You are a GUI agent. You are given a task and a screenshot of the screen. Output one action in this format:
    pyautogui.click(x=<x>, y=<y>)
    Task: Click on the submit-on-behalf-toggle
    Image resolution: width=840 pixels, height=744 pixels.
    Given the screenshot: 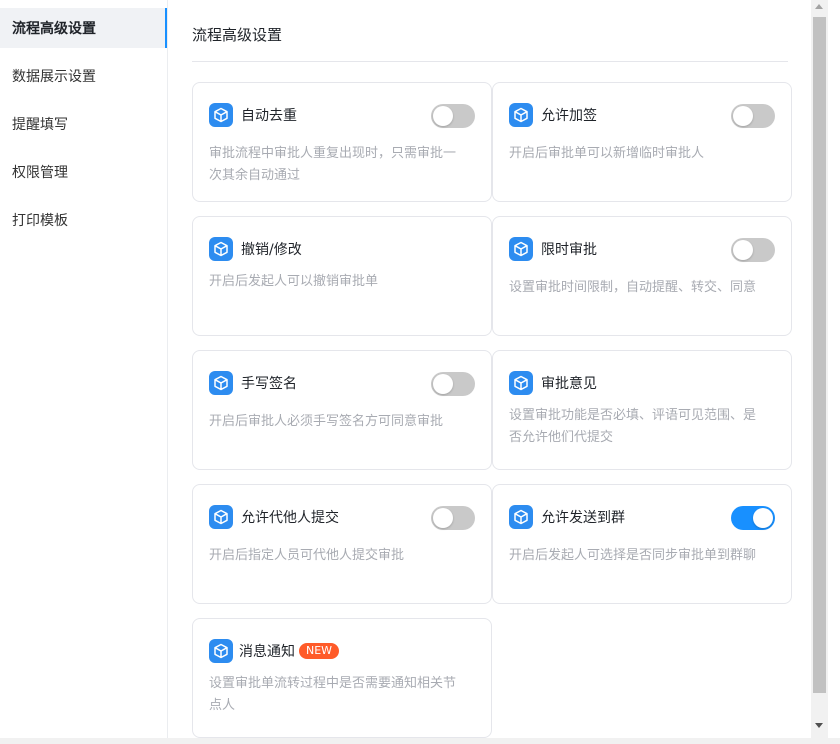 What is the action you would take?
    pyautogui.click(x=453, y=518)
    